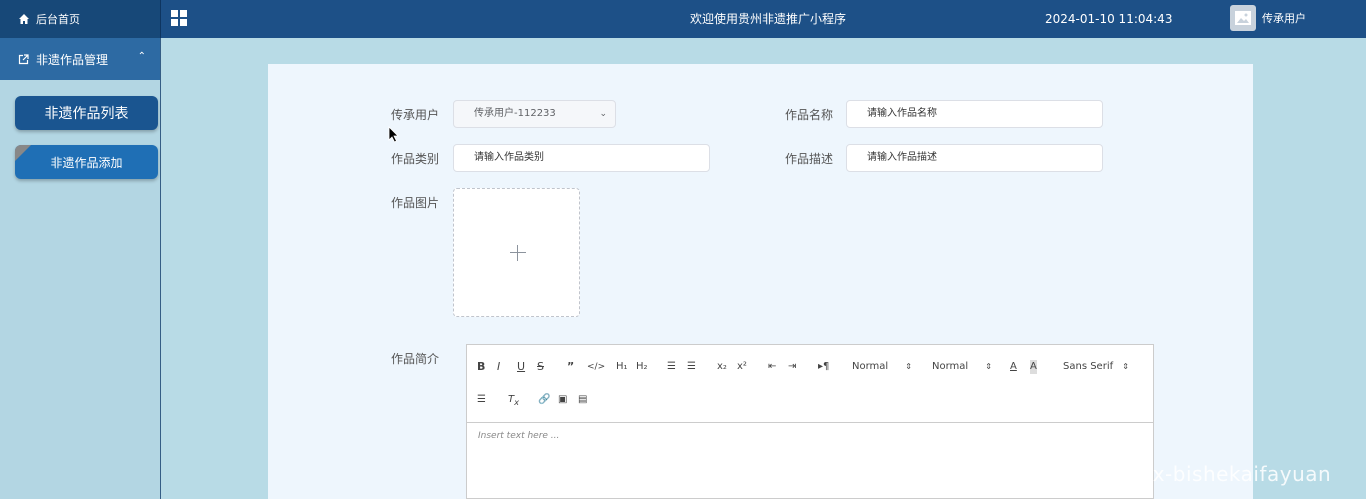 The height and width of the screenshot is (499, 1366). What do you see at coordinates (768, 19) in the screenshot?
I see `app-title: 欢迎使用贵州非遗推广小程序` at bounding box center [768, 19].